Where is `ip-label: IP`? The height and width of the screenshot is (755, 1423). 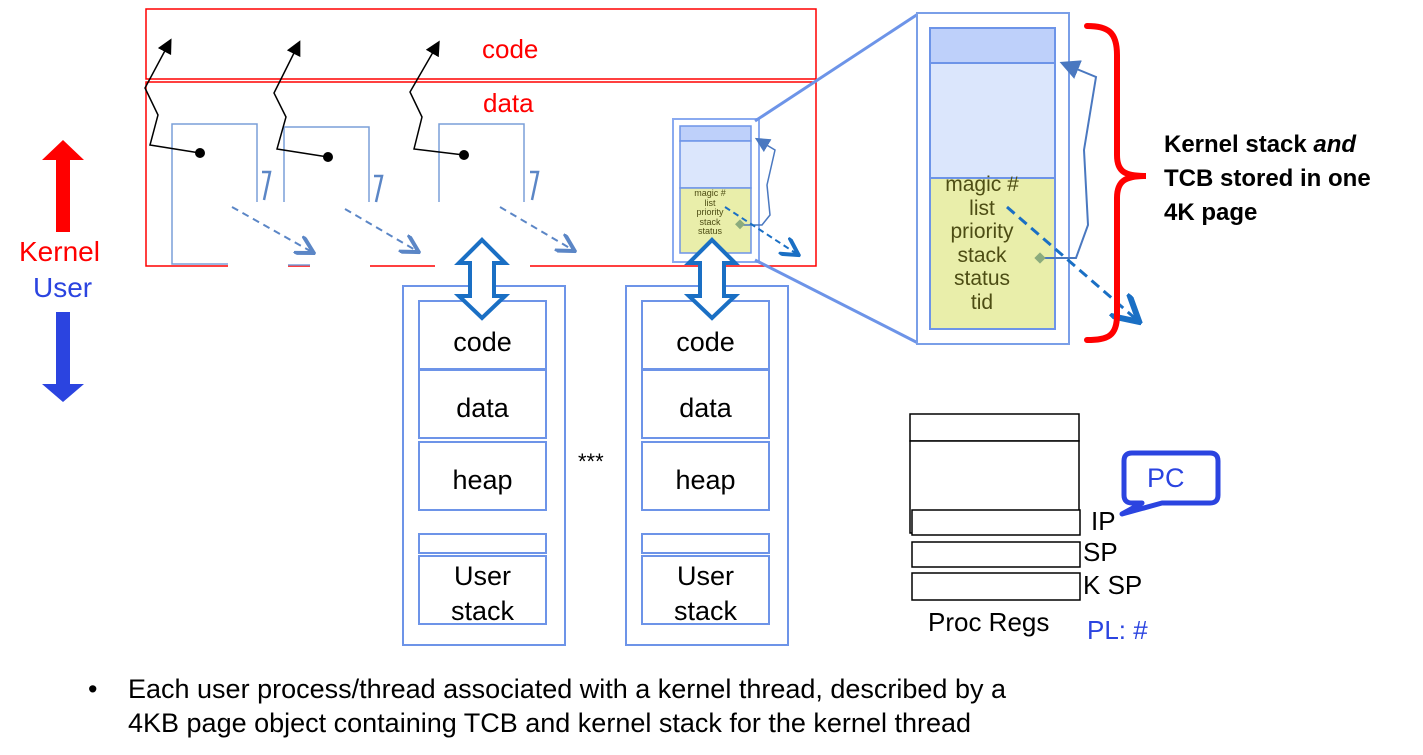
ip-label: IP is located at coordinates (1103, 521).